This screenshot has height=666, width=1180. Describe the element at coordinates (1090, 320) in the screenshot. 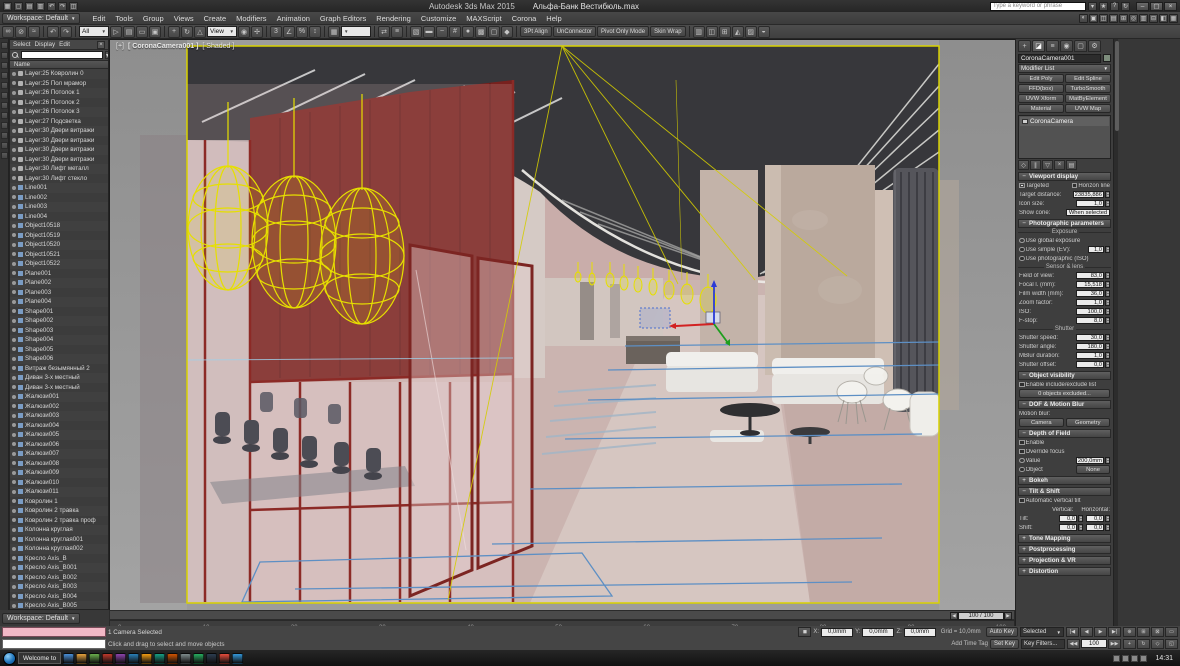

I see `sensor-field: 8,0` at that location.